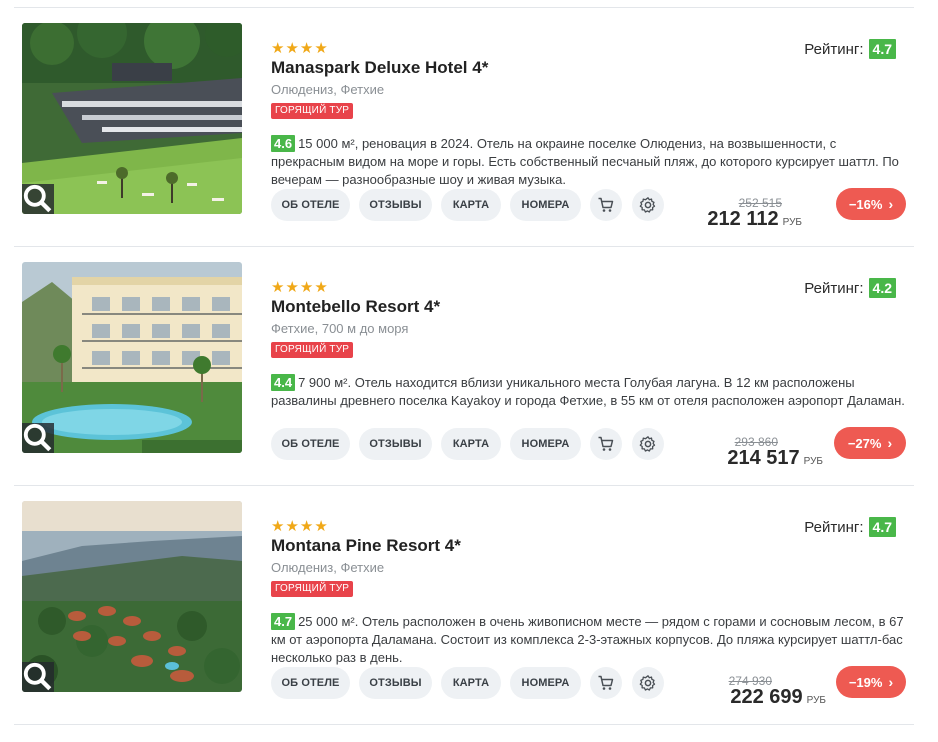 The image size is (938, 742). I want to click on score-badge: 4.4, so click(283, 382).